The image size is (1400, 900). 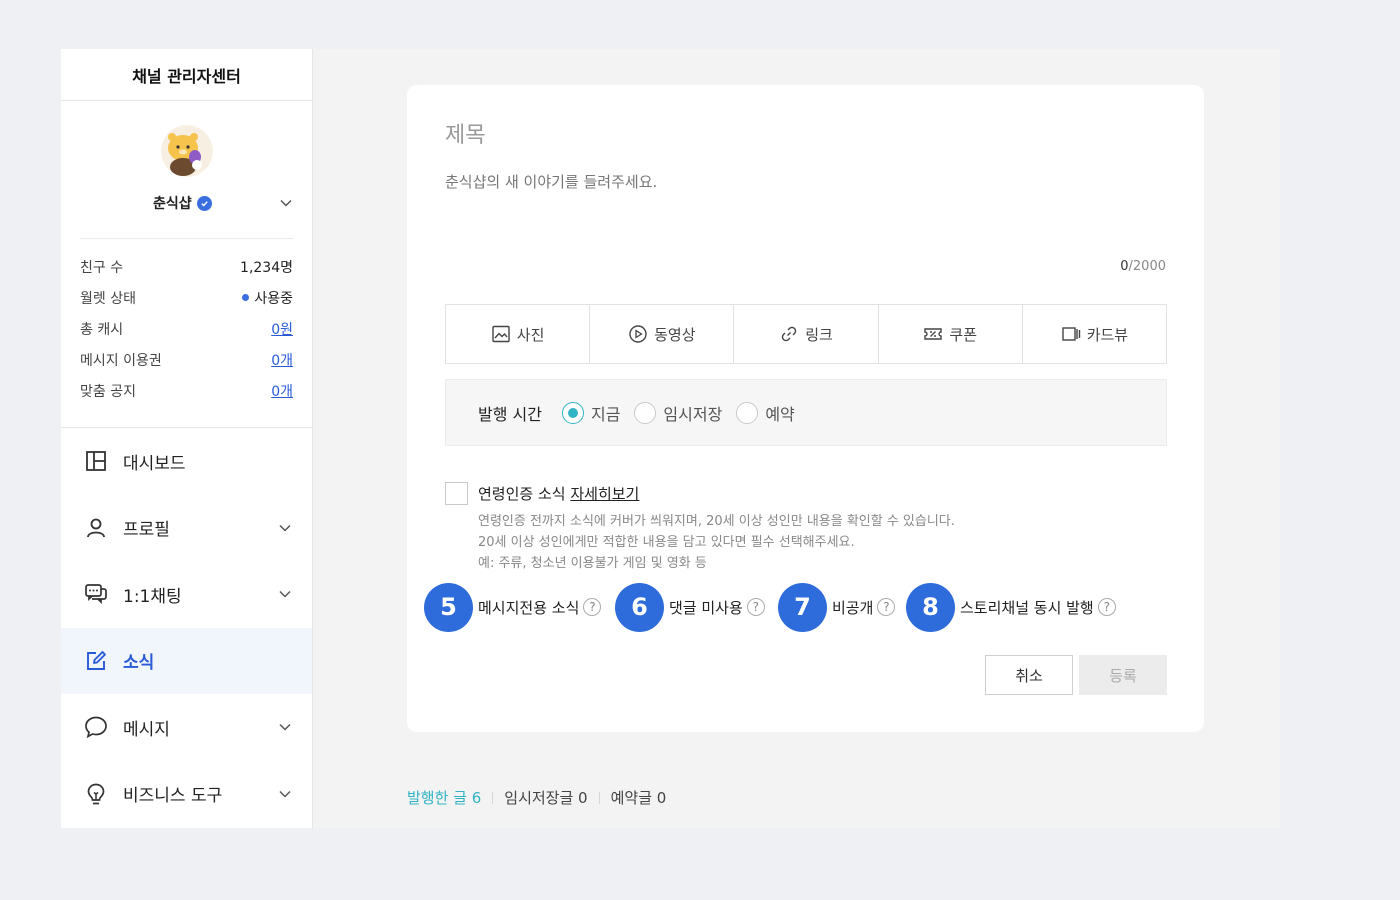 I want to click on channel-profile: 춘식샵, so click(x=186, y=169).